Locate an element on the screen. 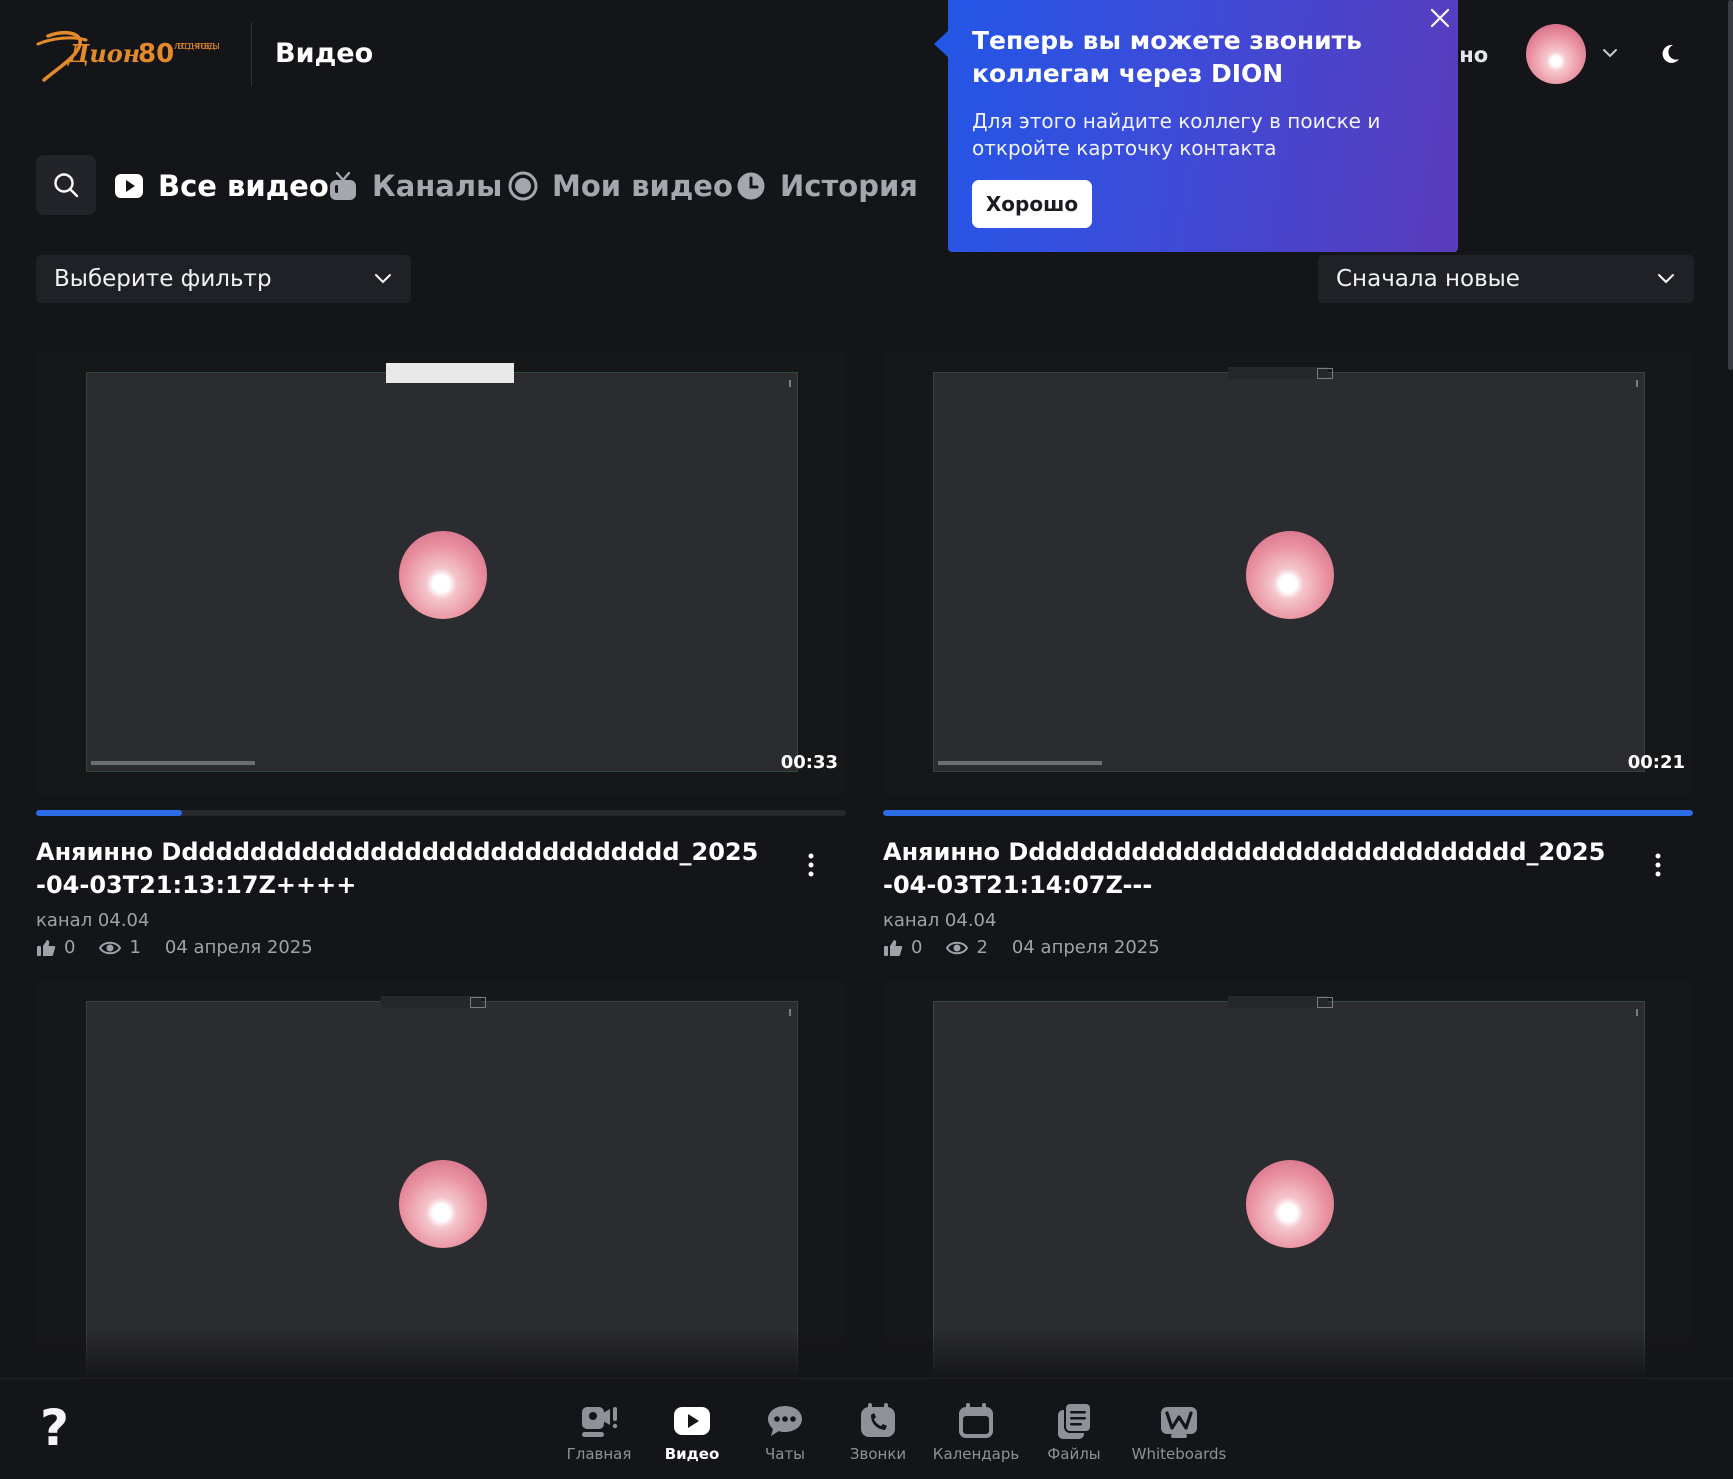  play-icon is located at coordinates (129, 186).